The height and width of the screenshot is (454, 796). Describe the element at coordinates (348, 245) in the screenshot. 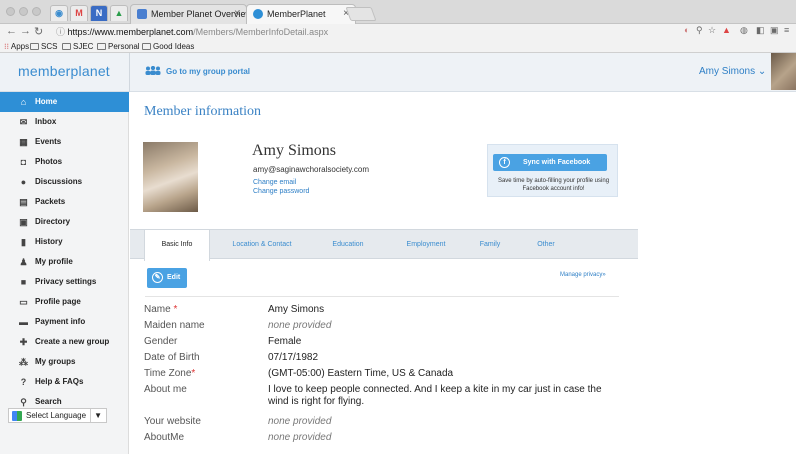

I see `tab-education: Education` at that location.